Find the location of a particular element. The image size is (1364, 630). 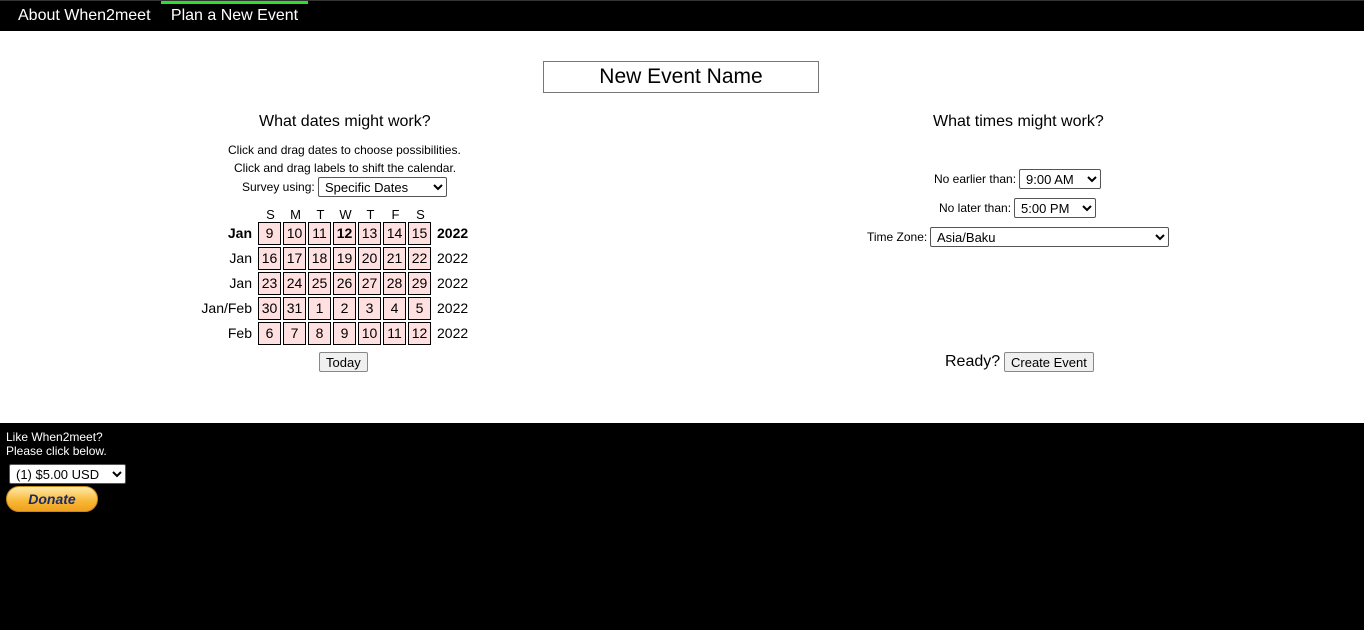

calendar-day-cell: 30 is located at coordinates (269, 308).